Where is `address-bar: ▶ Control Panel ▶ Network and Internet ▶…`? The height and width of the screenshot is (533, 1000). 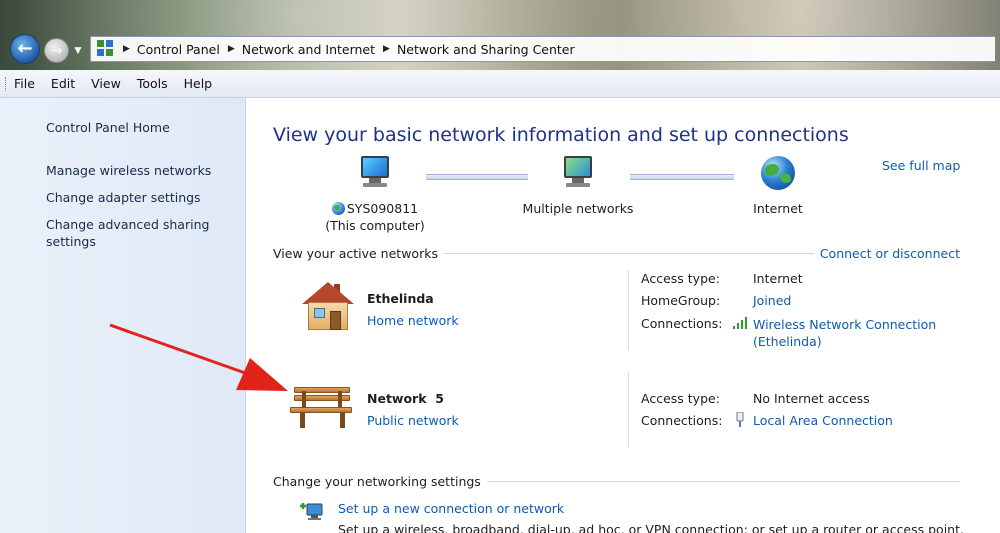
address-bar: ▶ Control Panel ▶ Network and Internet ▶… is located at coordinates (542, 49).